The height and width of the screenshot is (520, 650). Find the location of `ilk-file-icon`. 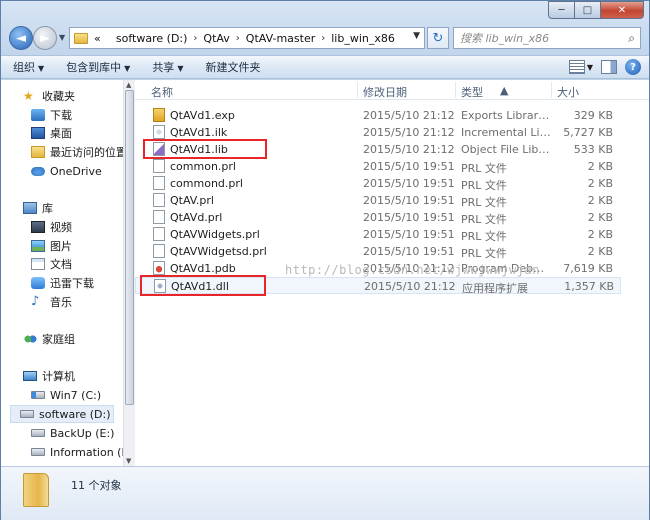

ilk-file-icon is located at coordinates (159, 132).